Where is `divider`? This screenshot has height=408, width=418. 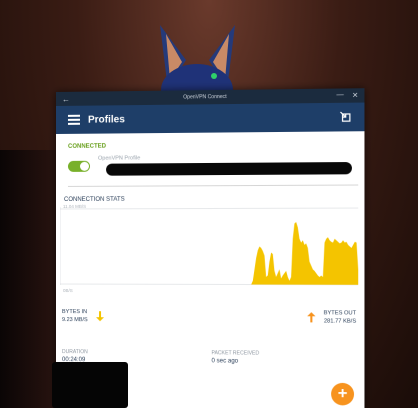 divider is located at coordinates (213, 185).